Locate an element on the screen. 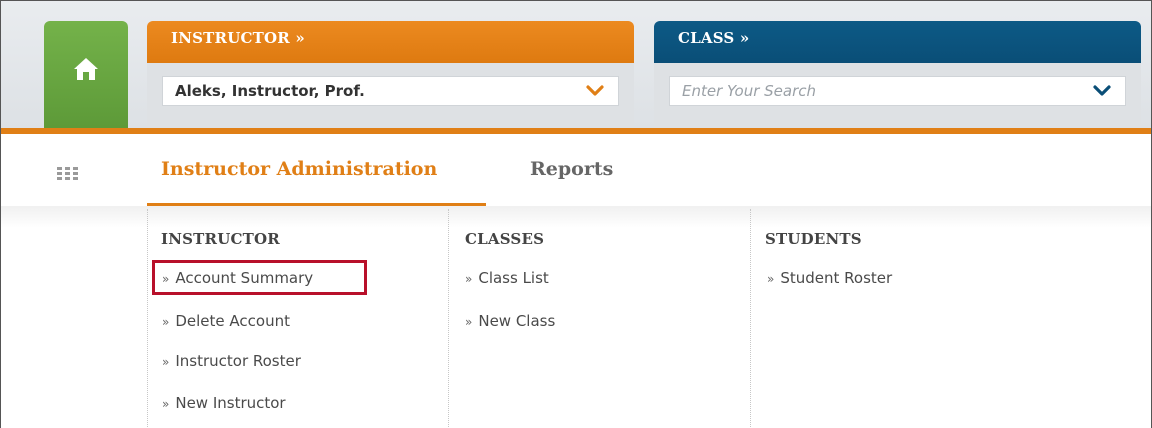  class-panel: CLASS » Enter Your Search is located at coordinates (897, 74).